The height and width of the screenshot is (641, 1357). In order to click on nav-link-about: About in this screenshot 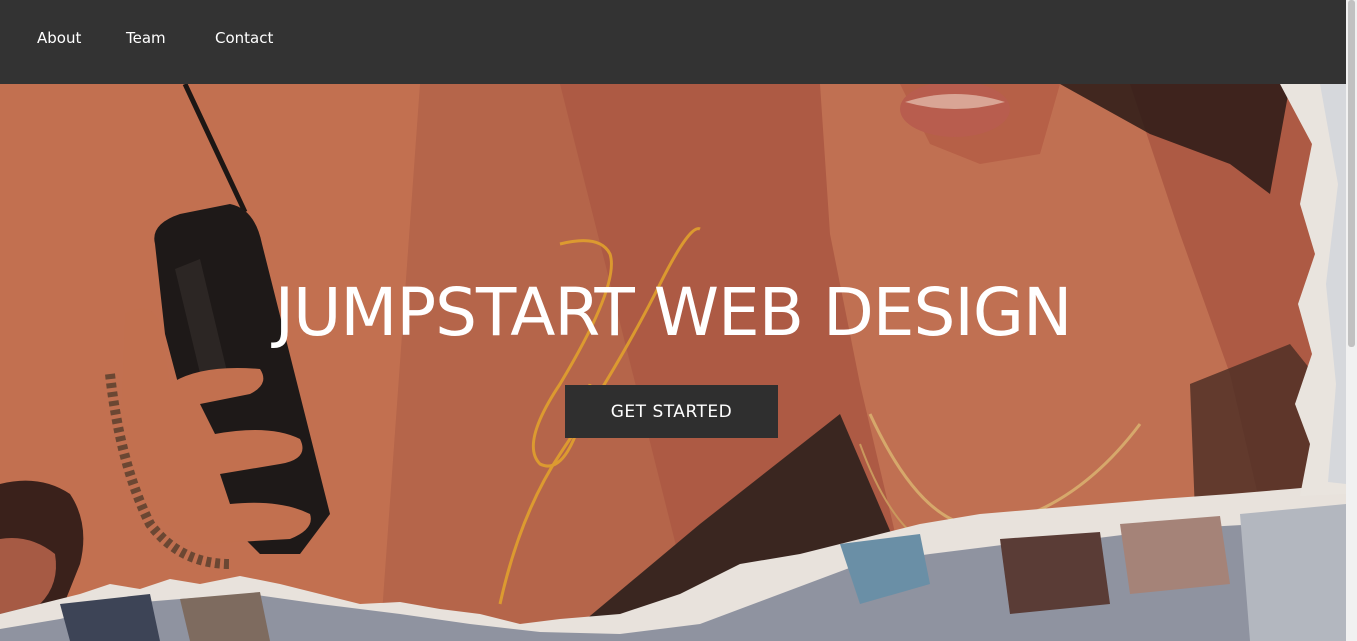, I will do `click(59, 38)`.